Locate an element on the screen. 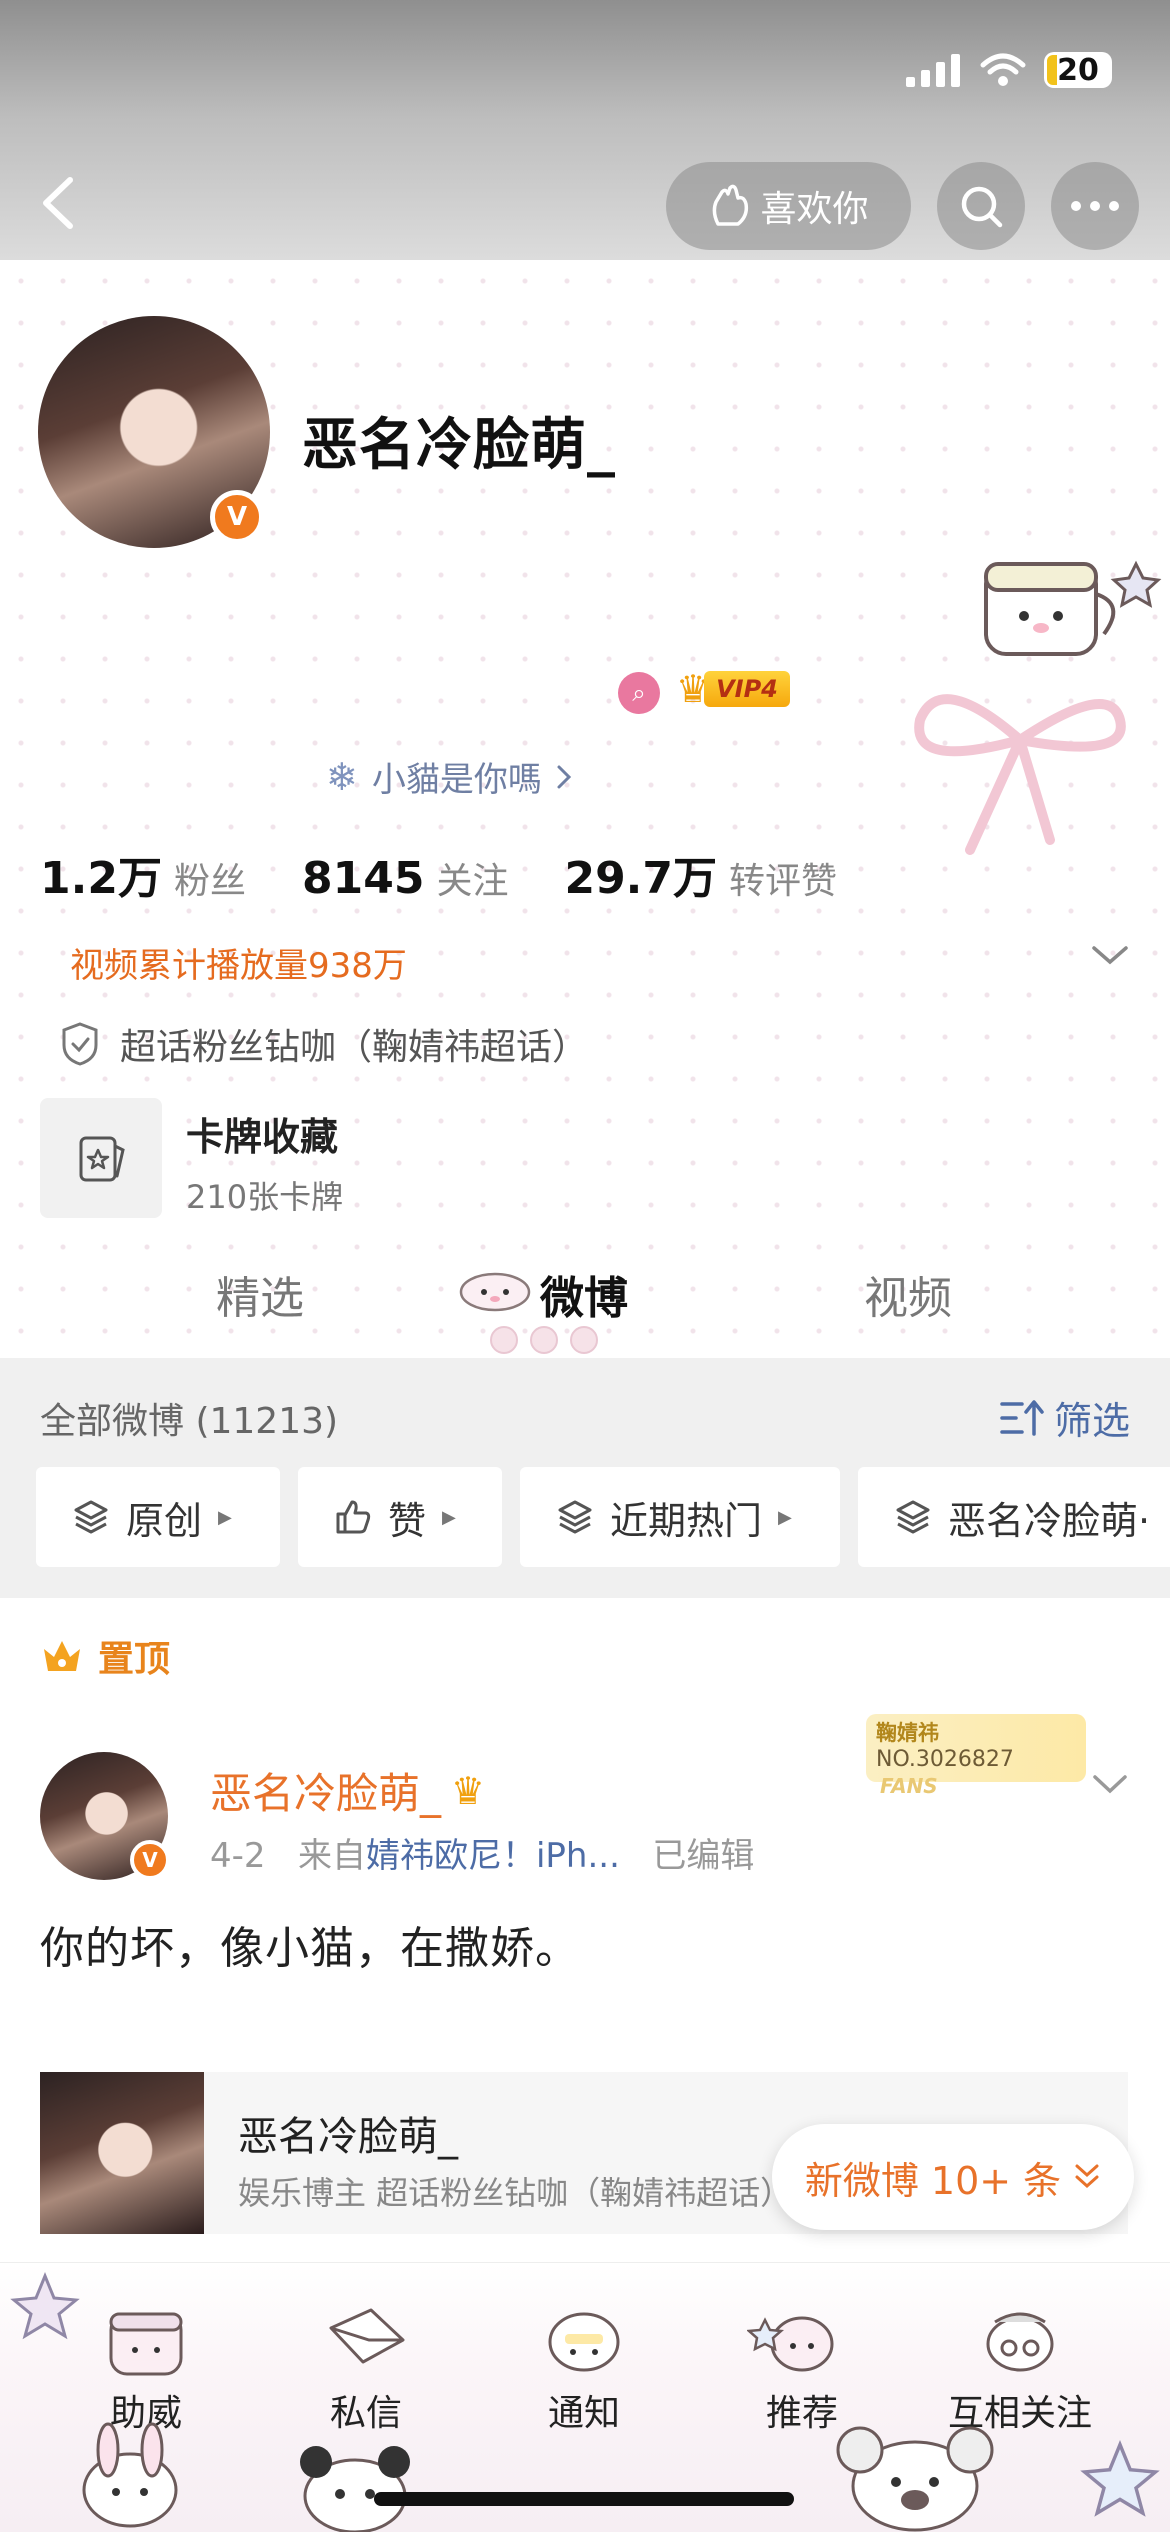  status-time is located at coordinates (135, 68).